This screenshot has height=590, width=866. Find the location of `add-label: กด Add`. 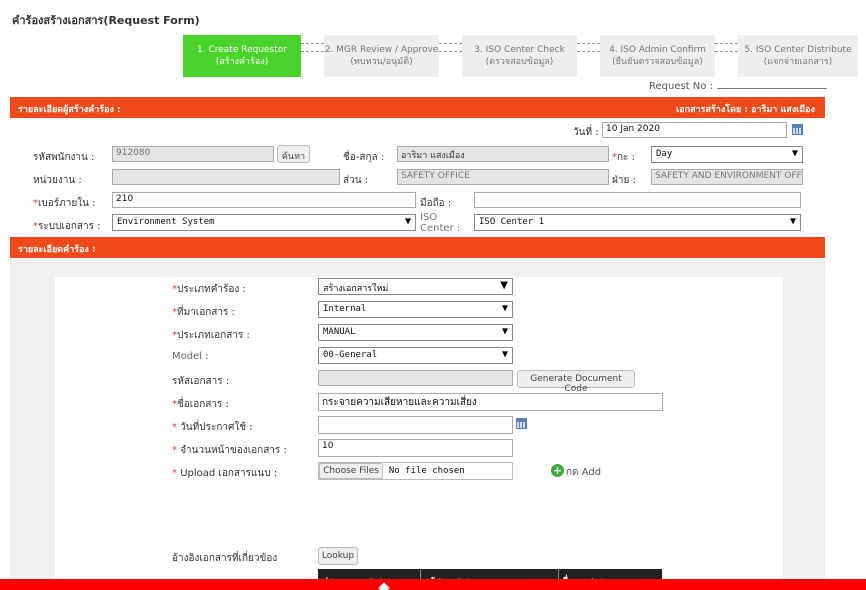

add-label: กด Add is located at coordinates (583, 472).